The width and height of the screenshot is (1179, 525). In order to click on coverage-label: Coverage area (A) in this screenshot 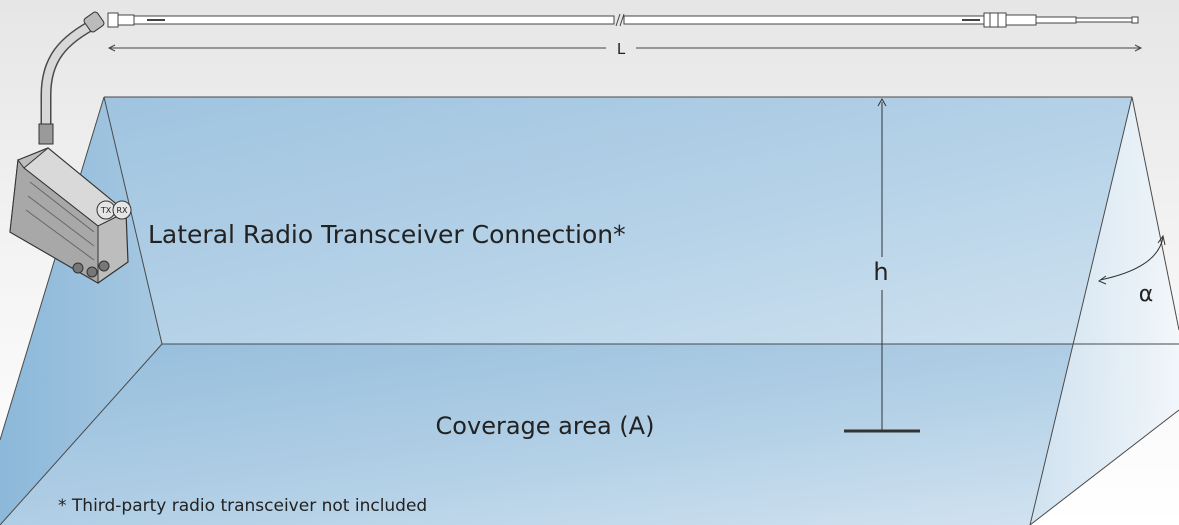, I will do `click(545, 426)`.